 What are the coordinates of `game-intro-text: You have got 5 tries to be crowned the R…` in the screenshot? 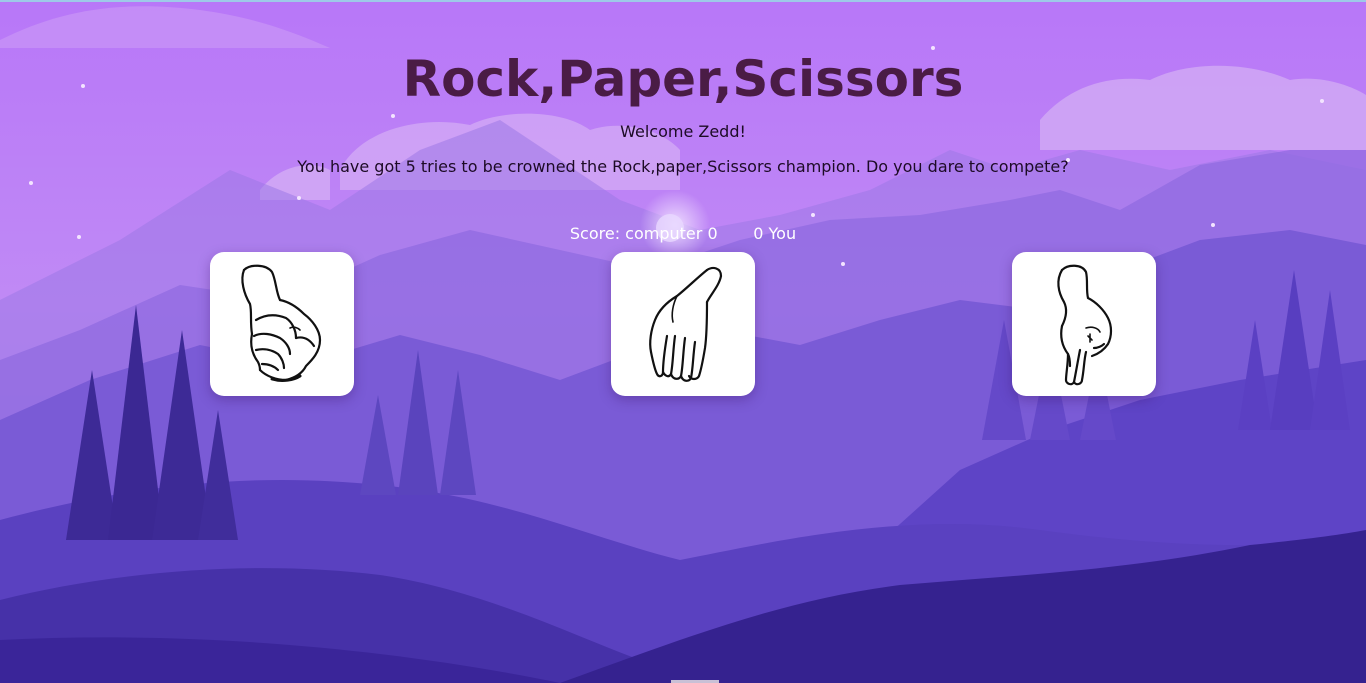 It's located at (683, 166).